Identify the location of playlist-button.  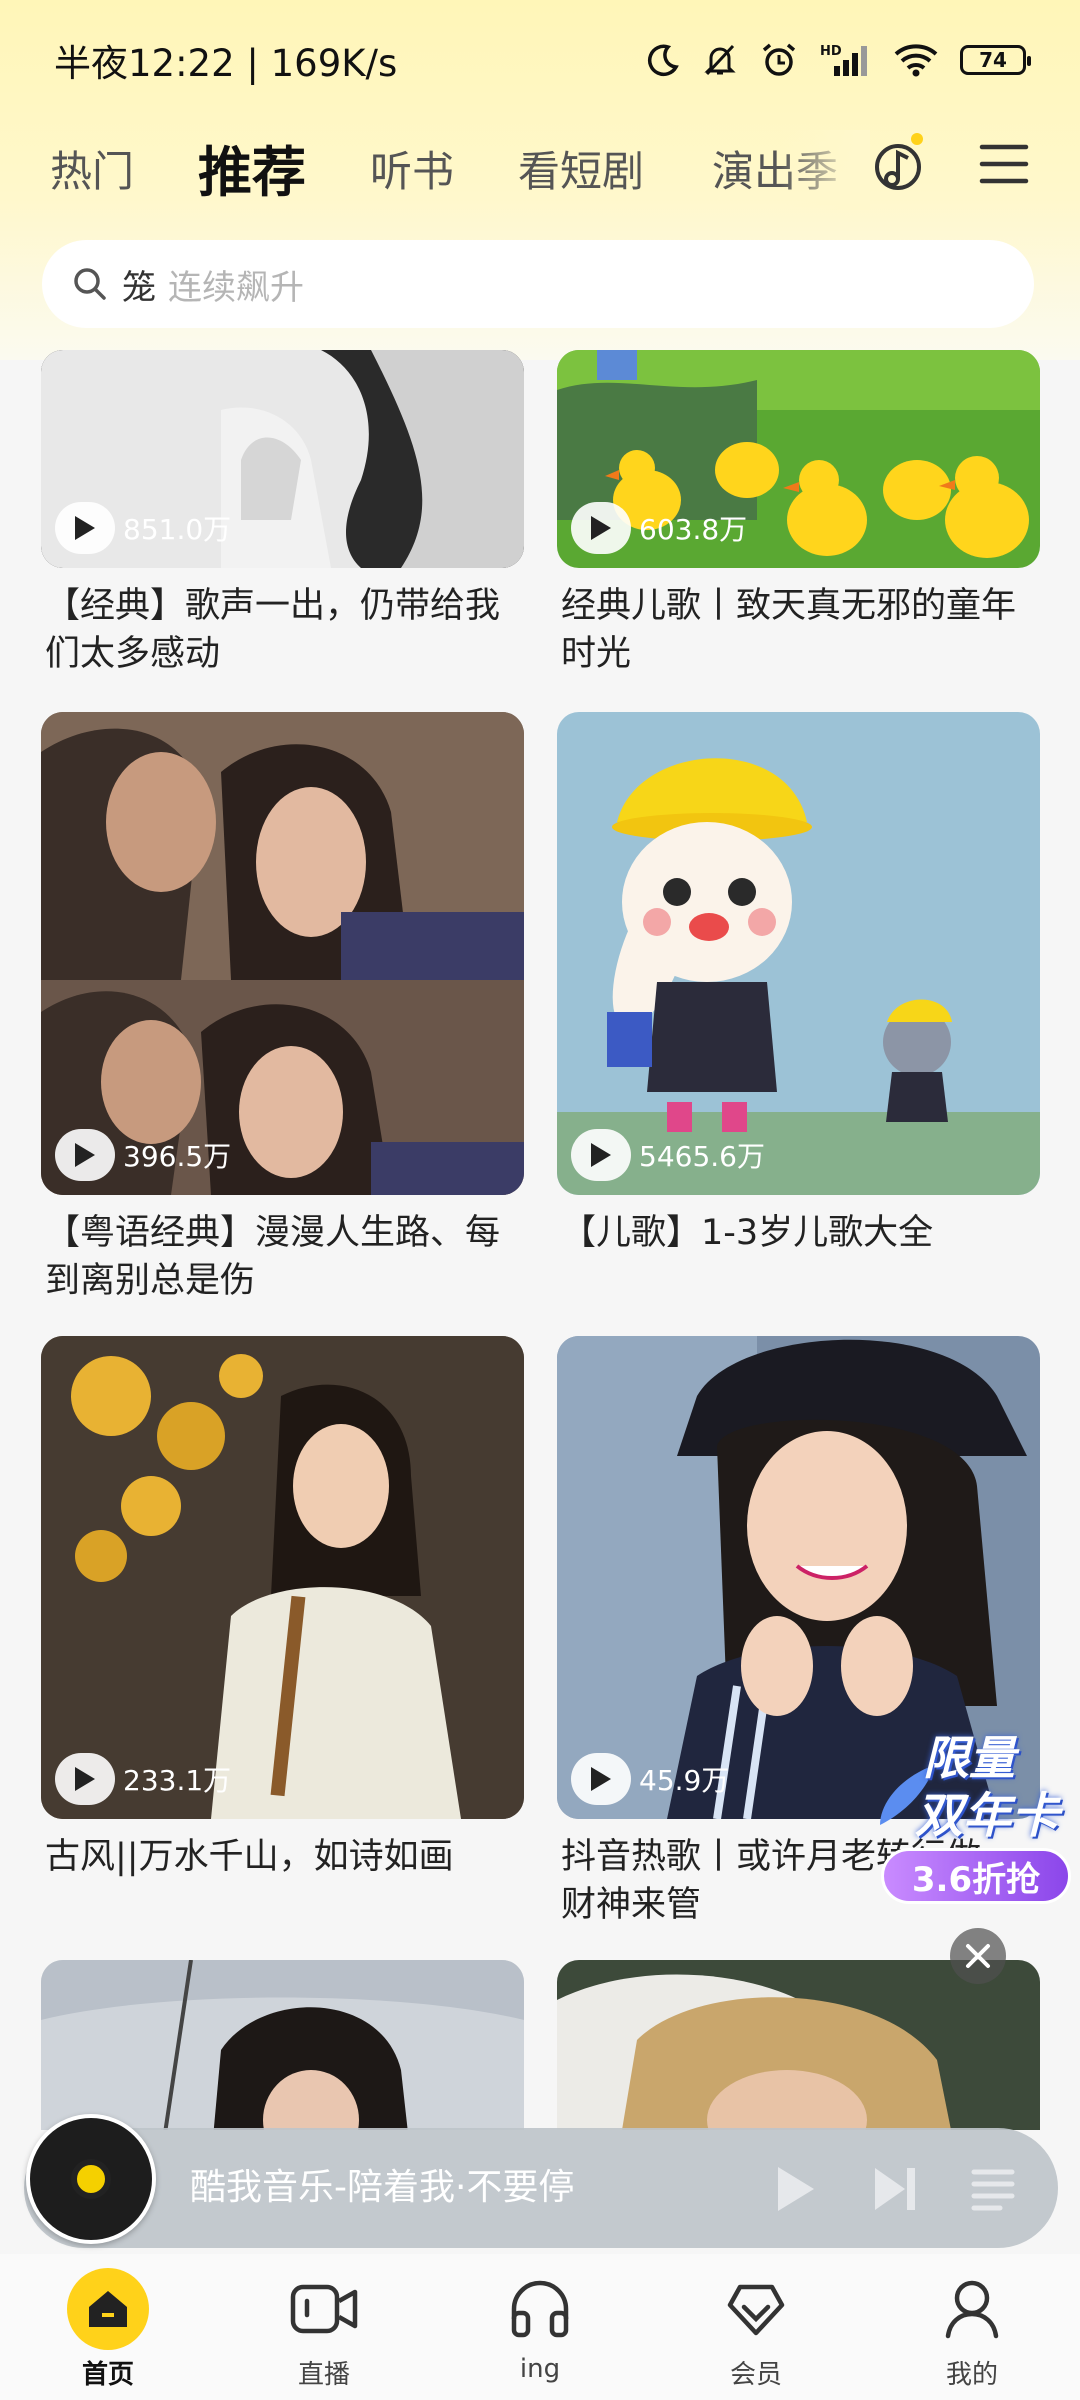
(993, 2189).